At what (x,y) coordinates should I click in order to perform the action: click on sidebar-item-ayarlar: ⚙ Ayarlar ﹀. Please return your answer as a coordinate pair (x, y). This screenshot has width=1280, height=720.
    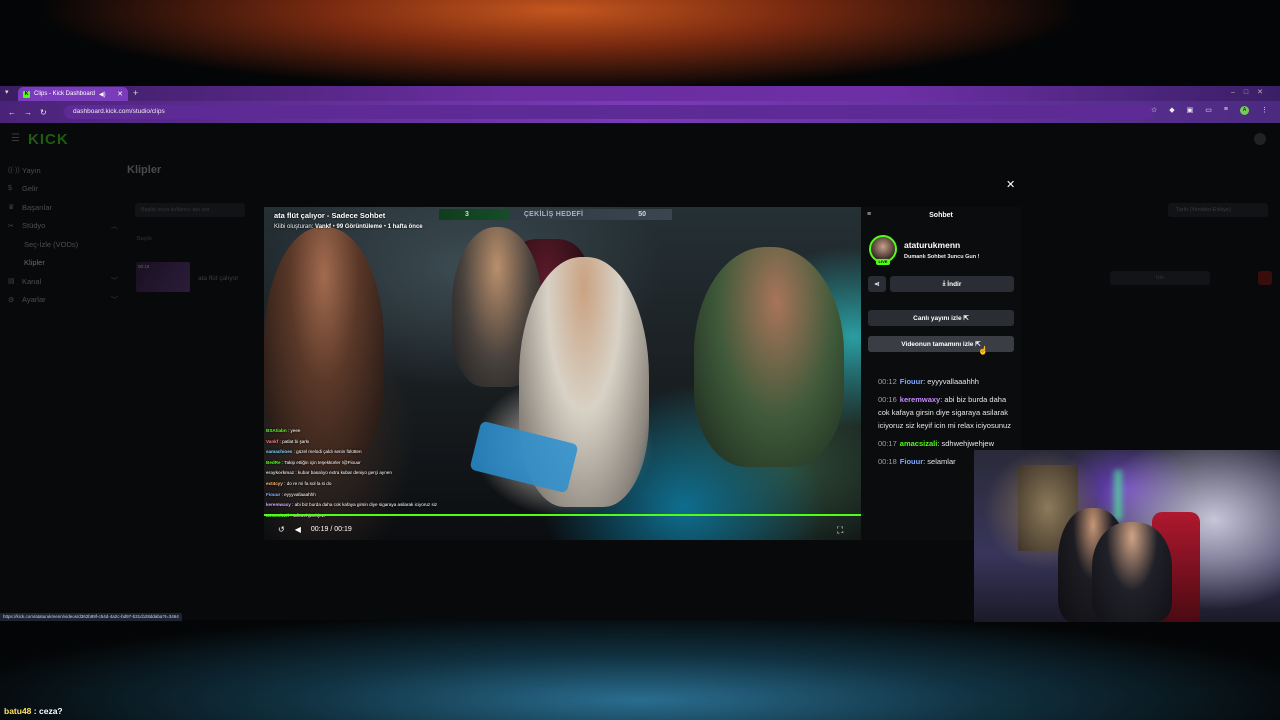
    Looking at the image, I should click on (63, 300).